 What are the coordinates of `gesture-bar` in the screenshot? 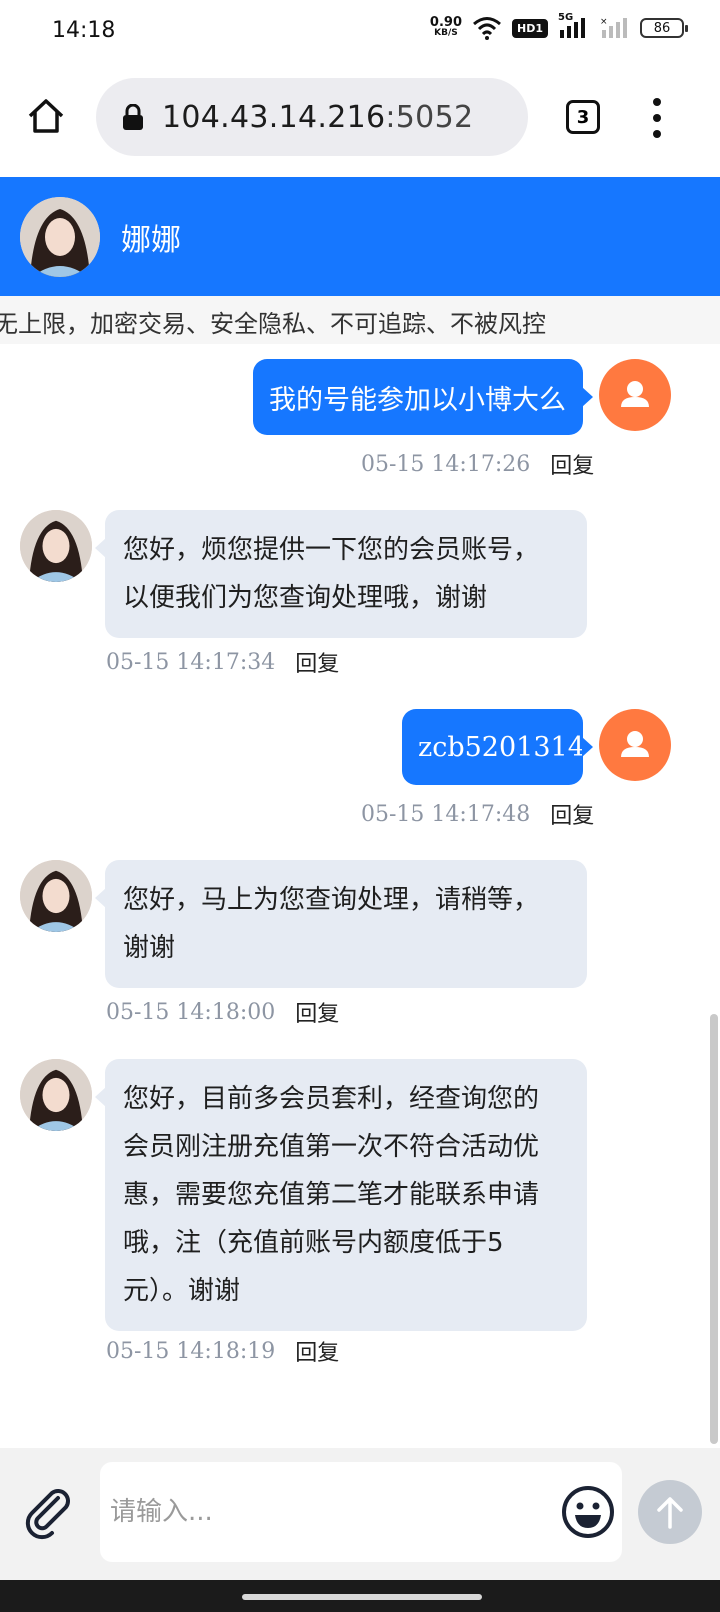 It's located at (360, 1596).